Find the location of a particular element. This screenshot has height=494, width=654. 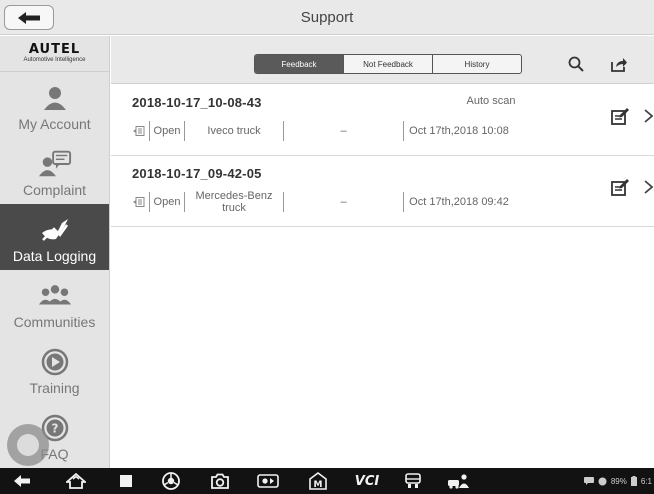

record-meta: Open Iveco truck – Oct 17th,2018 10:08 is located at coordinates (323, 131).